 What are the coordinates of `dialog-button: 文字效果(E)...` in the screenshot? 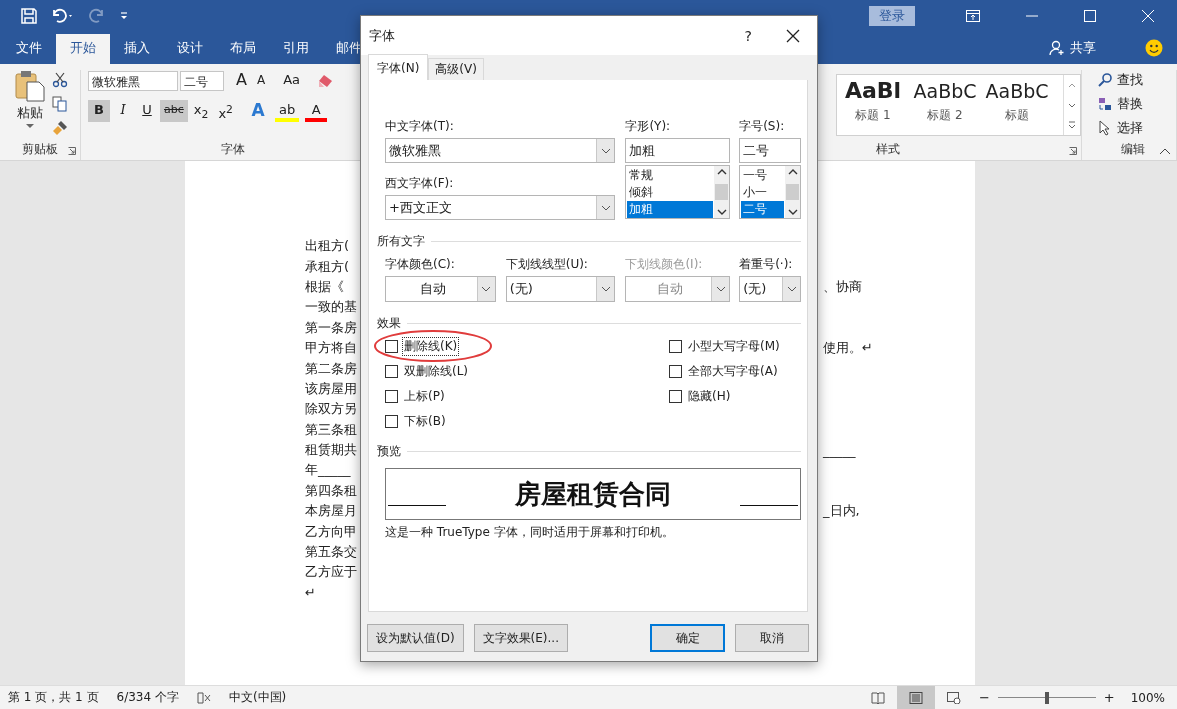 It's located at (520, 638).